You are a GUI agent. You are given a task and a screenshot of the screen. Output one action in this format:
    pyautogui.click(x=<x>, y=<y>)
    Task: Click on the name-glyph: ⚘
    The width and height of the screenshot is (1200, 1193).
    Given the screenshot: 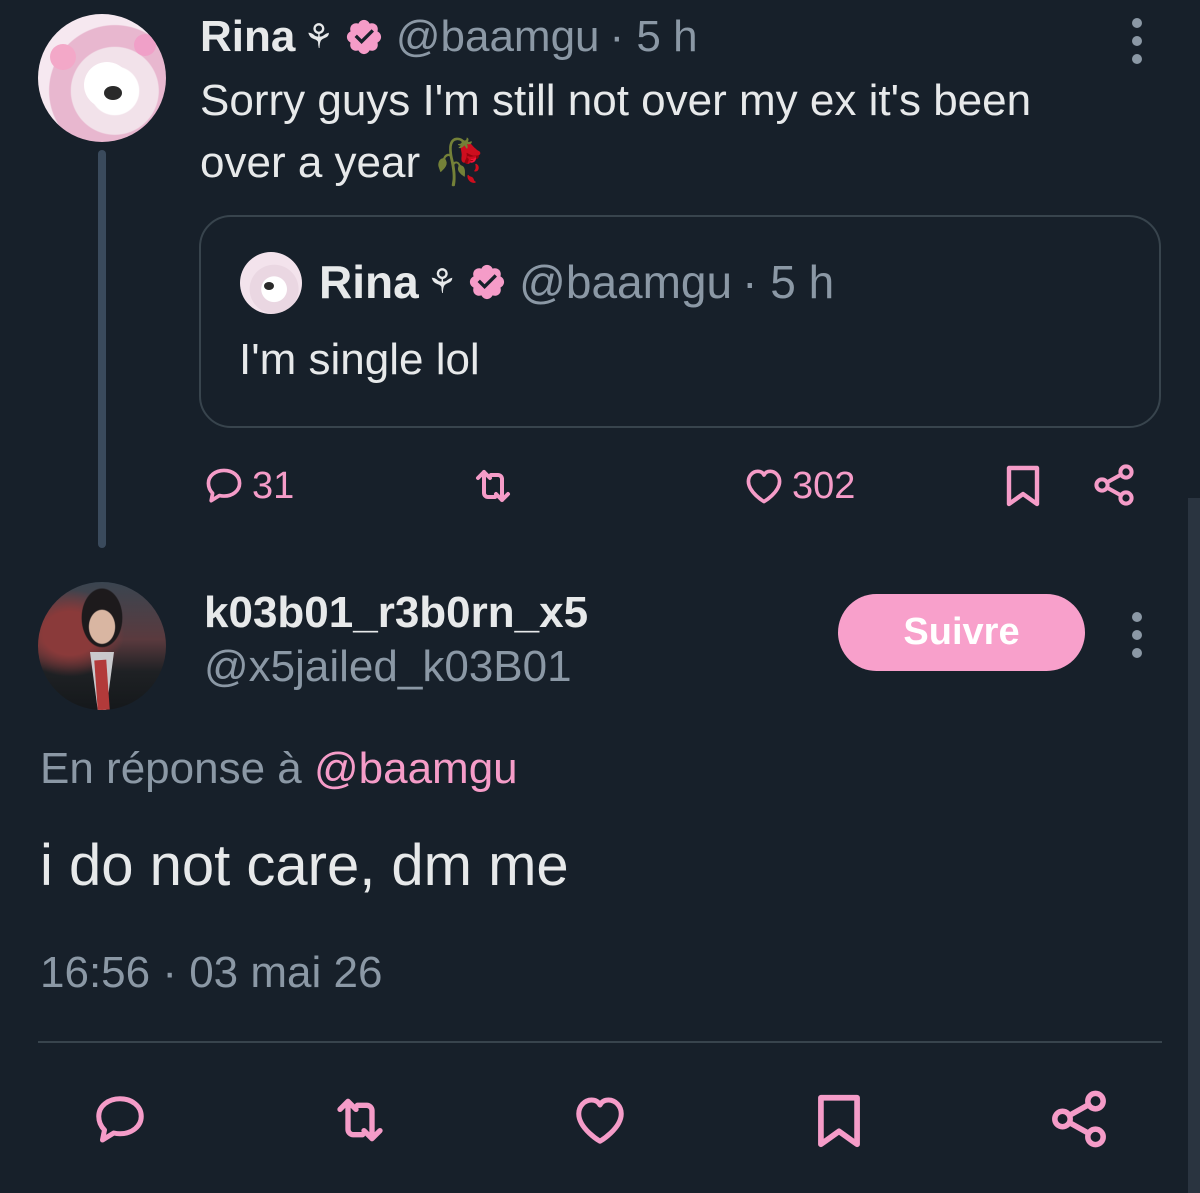 What is the action you would take?
    pyautogui.click(x=318, y=37)
    